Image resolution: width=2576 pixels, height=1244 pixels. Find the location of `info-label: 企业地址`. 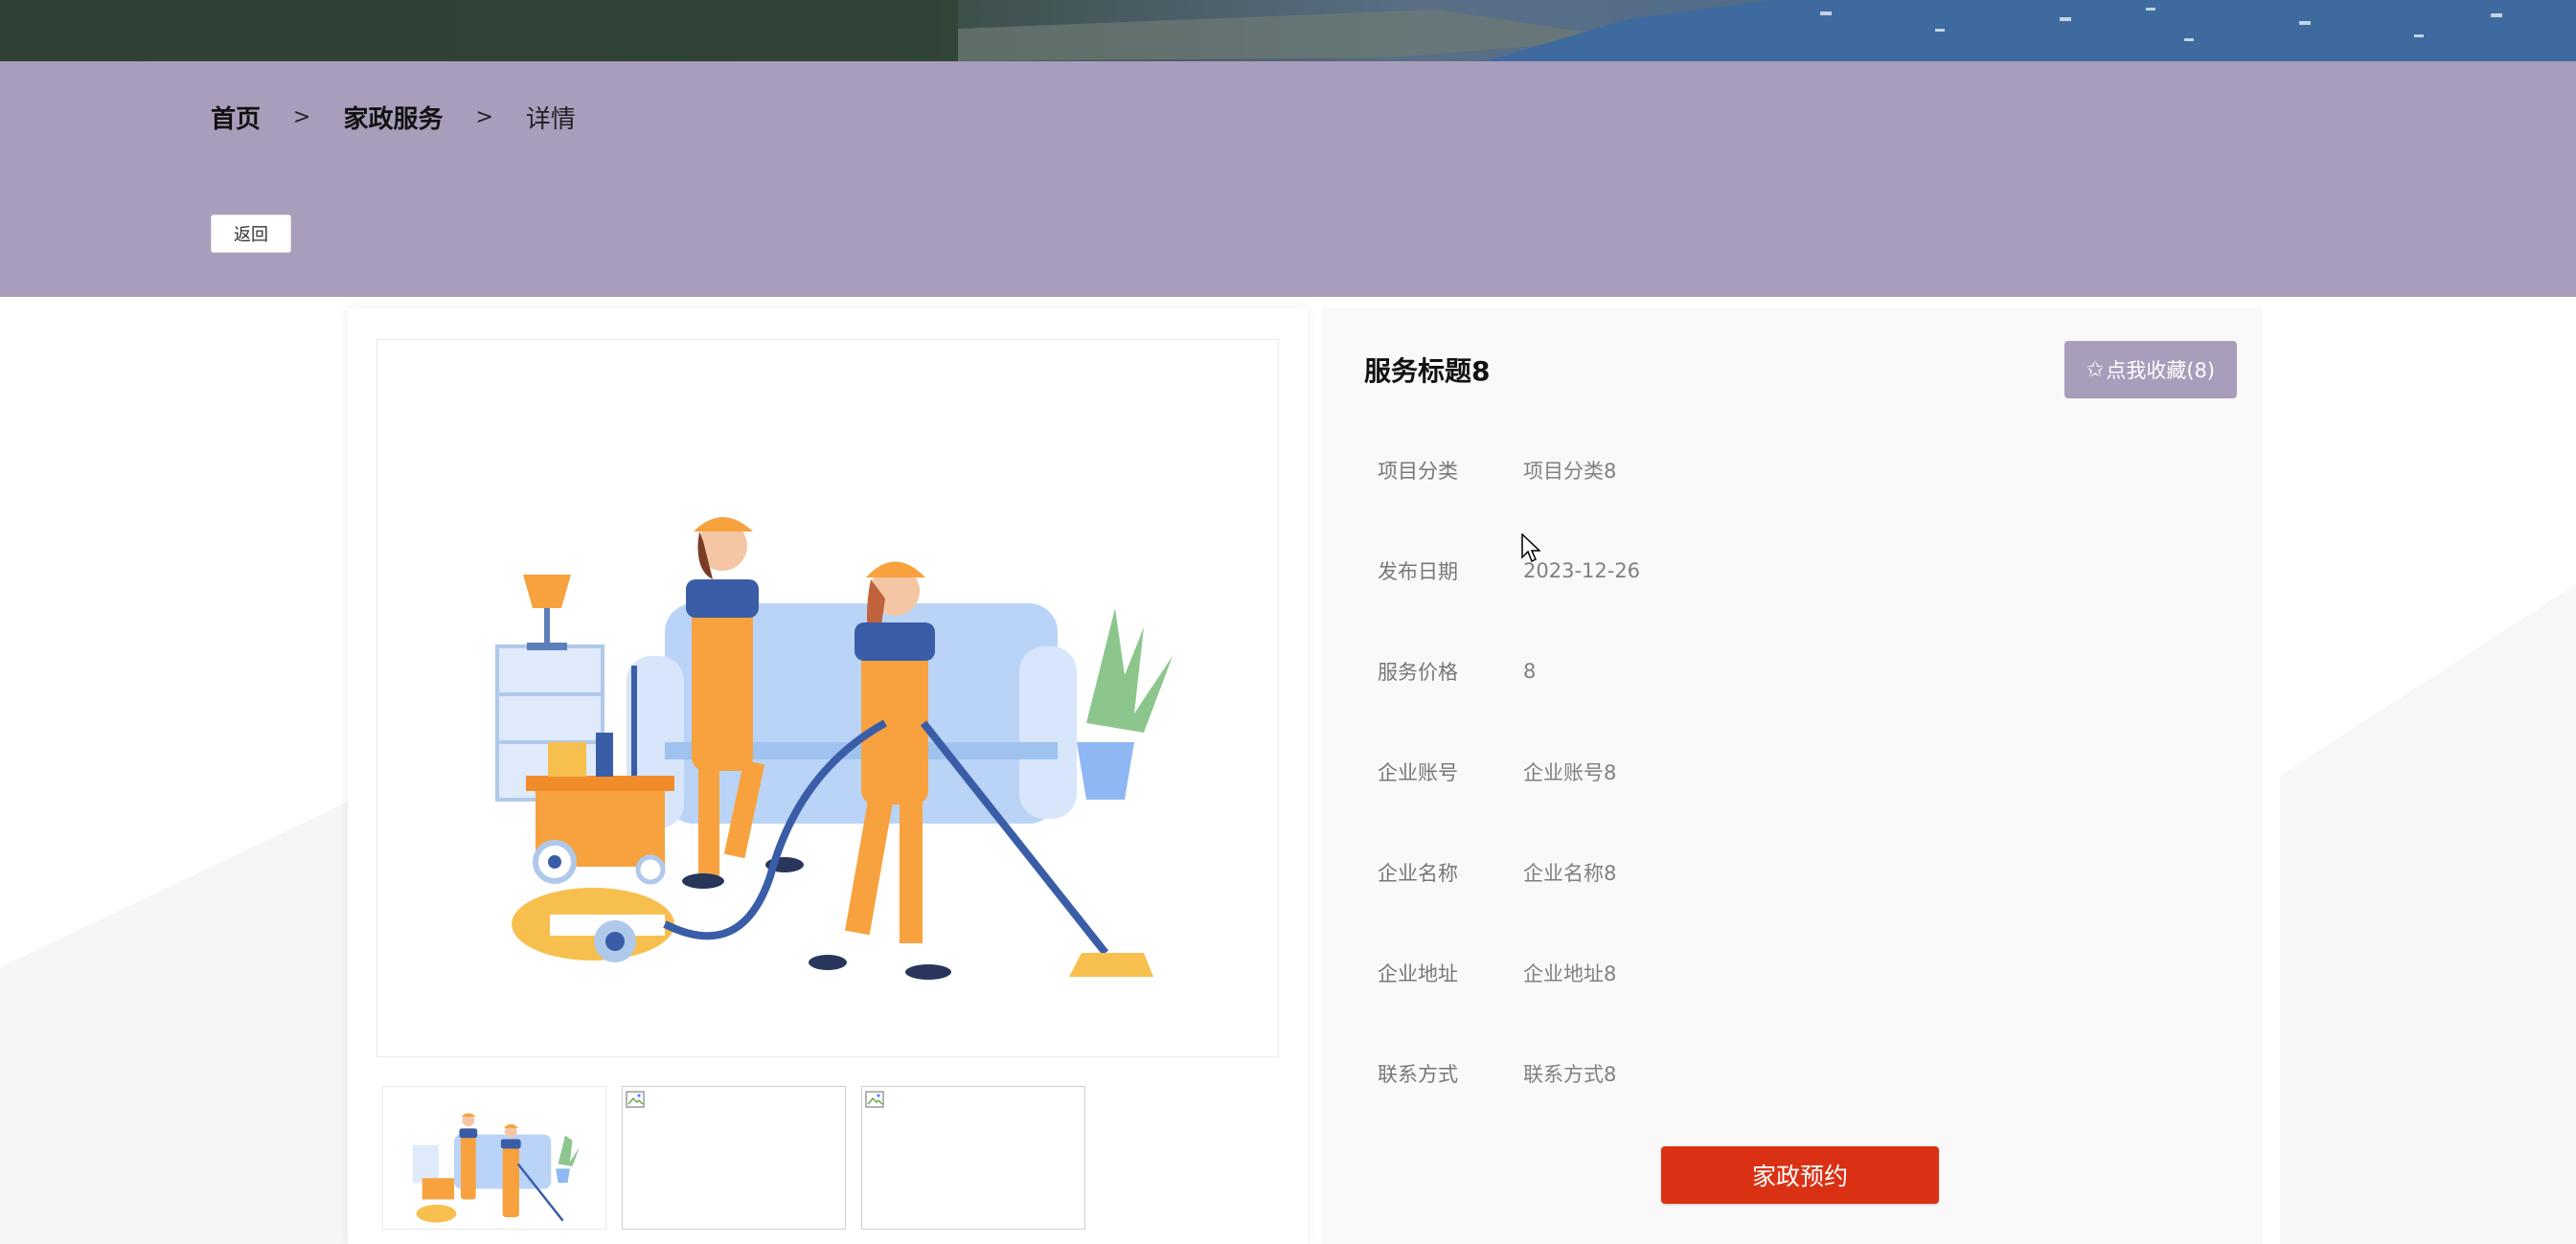

info-label: 企业地址 is located at coordinates (1418, 973).